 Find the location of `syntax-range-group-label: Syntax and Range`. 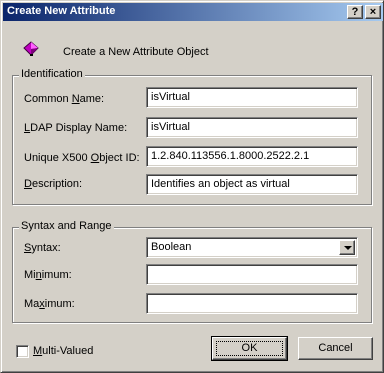

syntax-range-group-label: Syntax and Range is located at coordinates (66, 226).